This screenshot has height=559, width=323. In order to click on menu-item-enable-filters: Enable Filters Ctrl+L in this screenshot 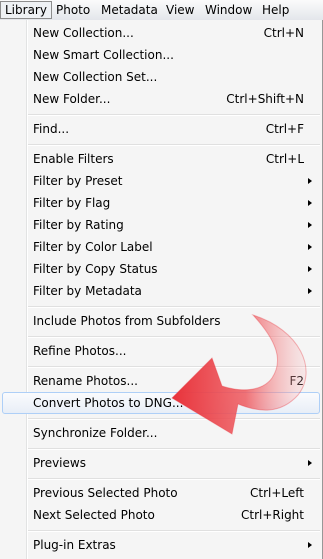, I will do `click(161, 159)`.